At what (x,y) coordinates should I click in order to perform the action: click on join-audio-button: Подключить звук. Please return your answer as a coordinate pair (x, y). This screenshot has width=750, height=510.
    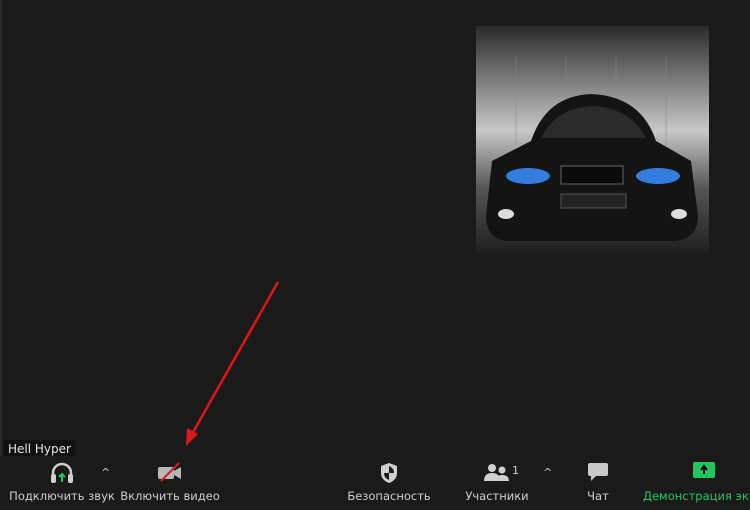
    Looking at the image, I should click on (62, 481).